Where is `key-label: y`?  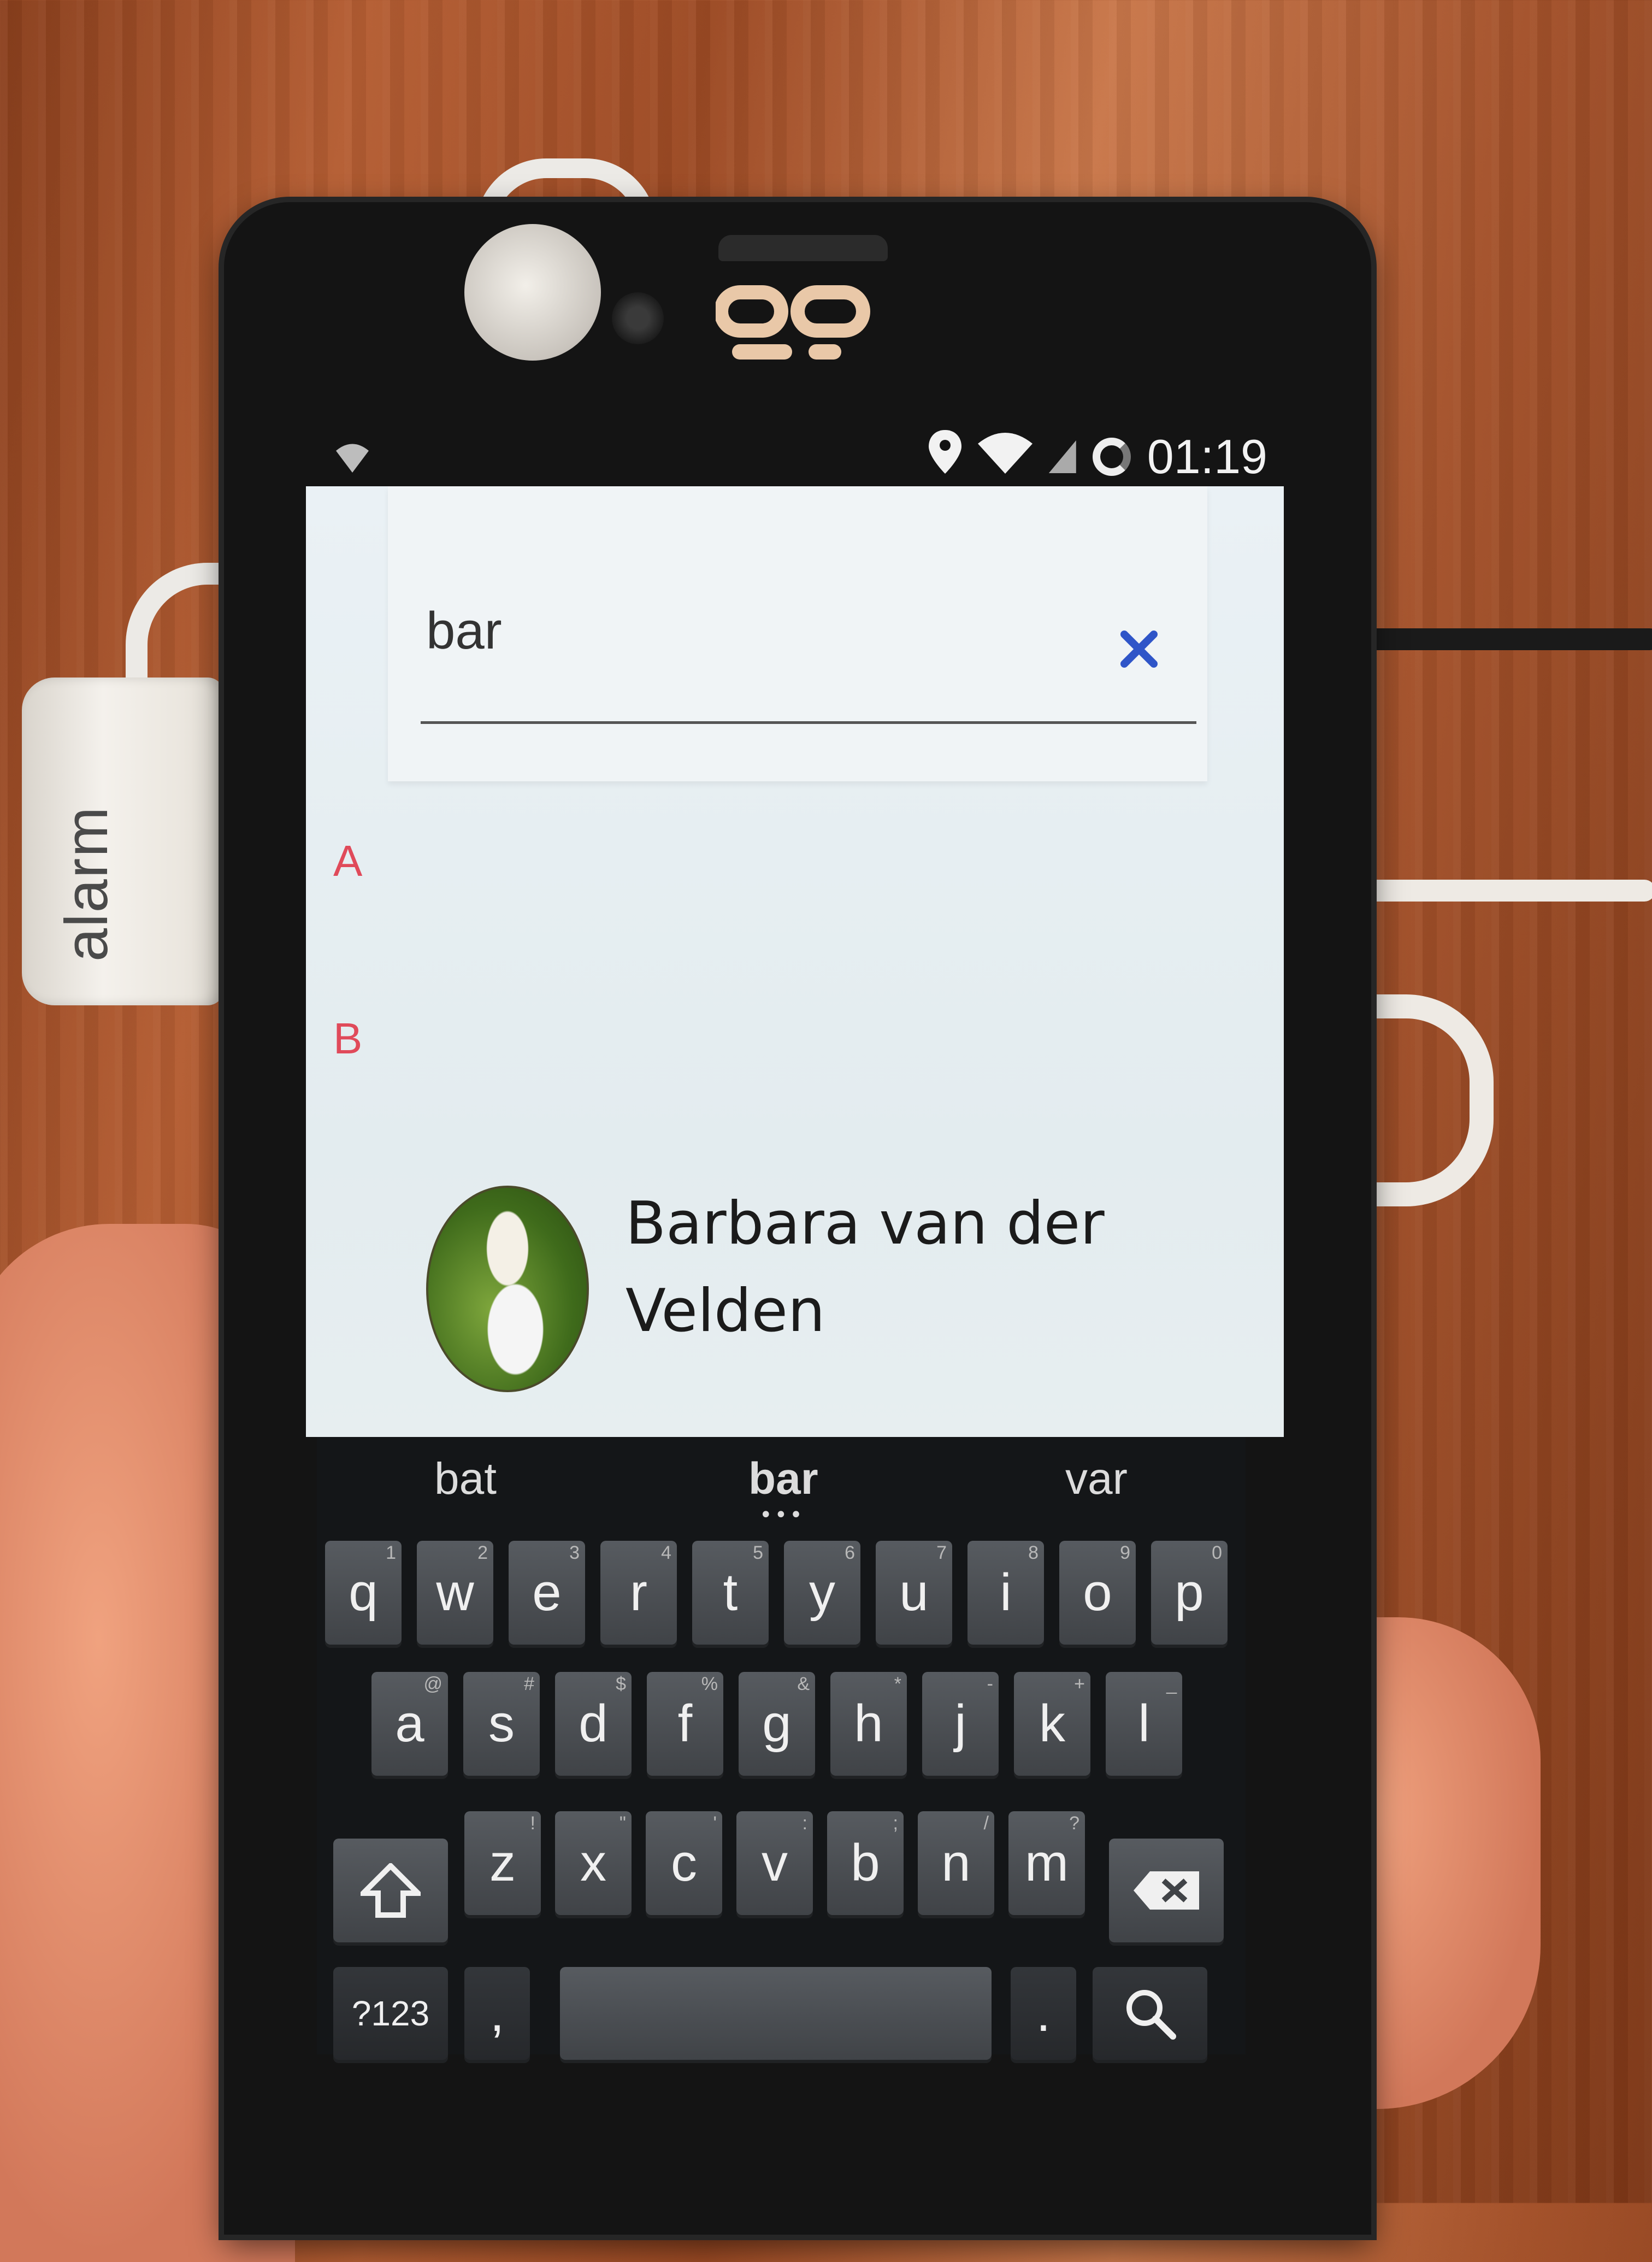
key-label: y is located at coordinates (822, 1592).